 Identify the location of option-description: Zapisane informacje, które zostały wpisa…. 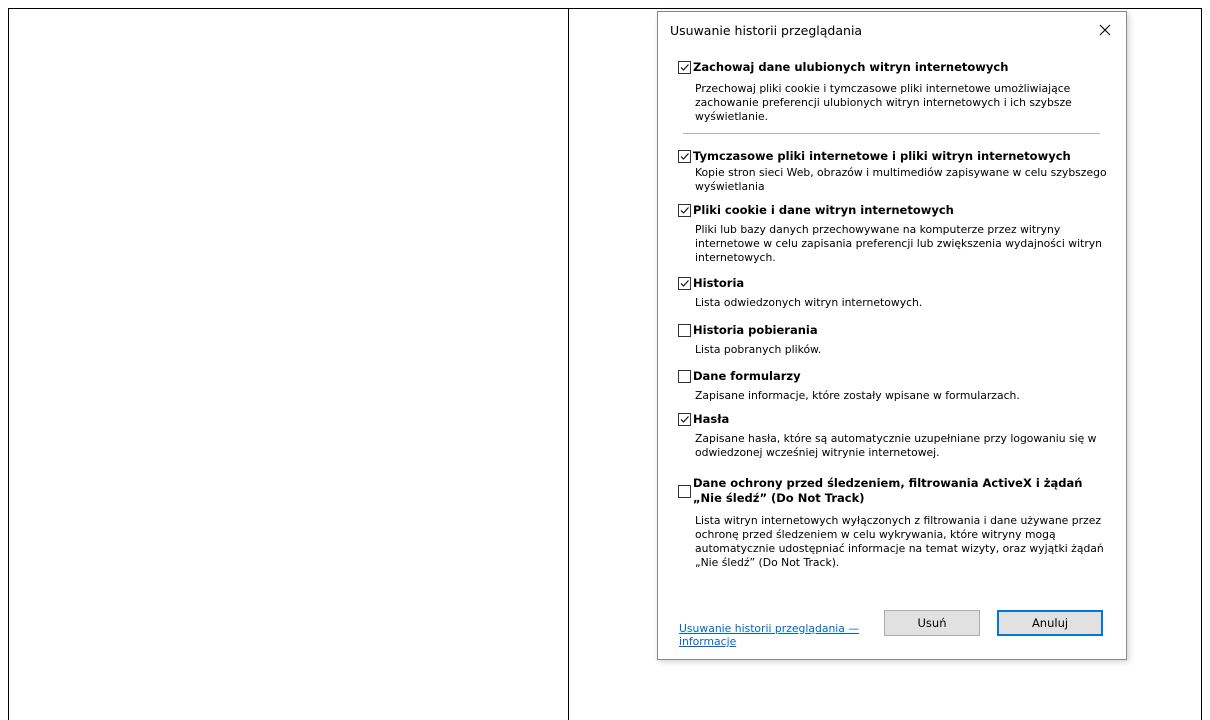
(857, 395).